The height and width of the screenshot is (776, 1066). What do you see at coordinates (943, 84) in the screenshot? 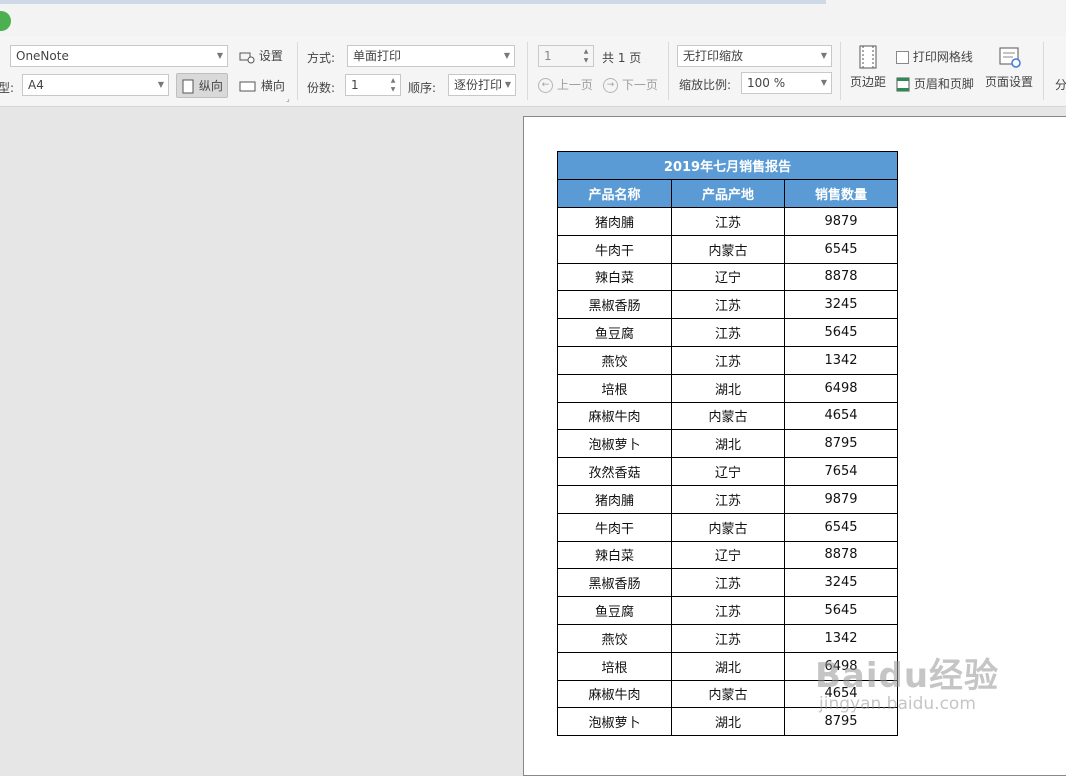
I see `header-footer-label: 页眉和页脚` at bounding box center [943, 84].